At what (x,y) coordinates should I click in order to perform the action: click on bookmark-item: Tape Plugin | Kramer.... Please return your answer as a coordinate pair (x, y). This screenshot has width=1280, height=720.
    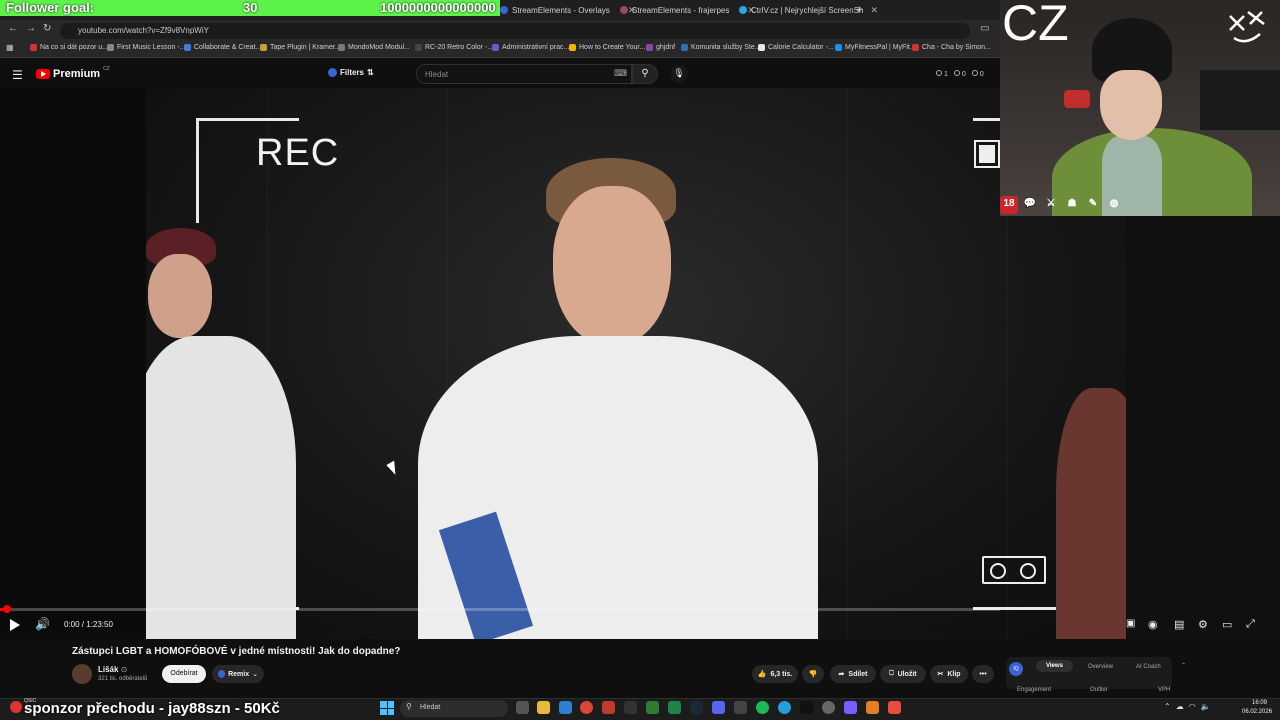
    Looking at the image, I should click on (300, 47).